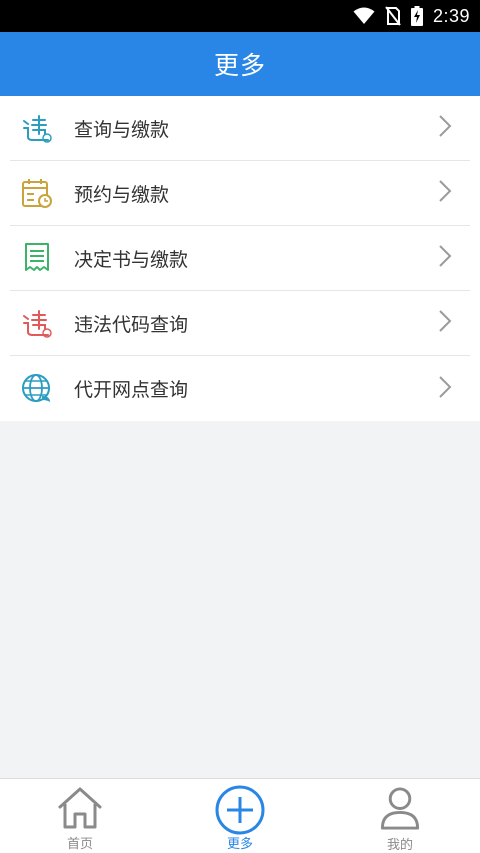  Describe the element at coordinates (37, 389) in the screenshot. I see `globe-icon` at that location.